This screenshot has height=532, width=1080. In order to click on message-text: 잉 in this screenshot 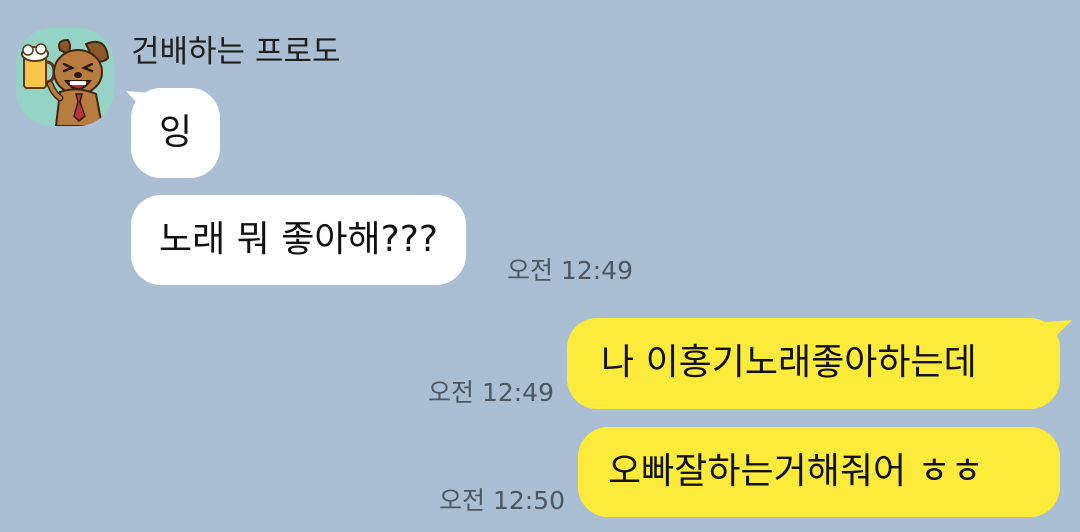, I will do `click(176, 132)`.